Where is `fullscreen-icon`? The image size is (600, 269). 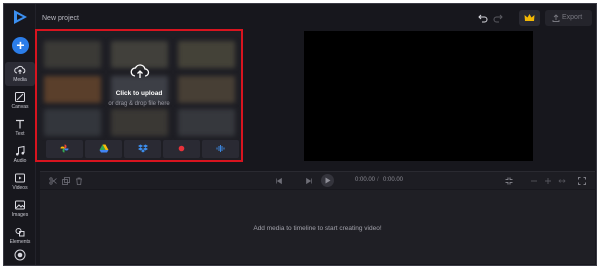 fullscreen-icon is located at coordinates (582, 181).